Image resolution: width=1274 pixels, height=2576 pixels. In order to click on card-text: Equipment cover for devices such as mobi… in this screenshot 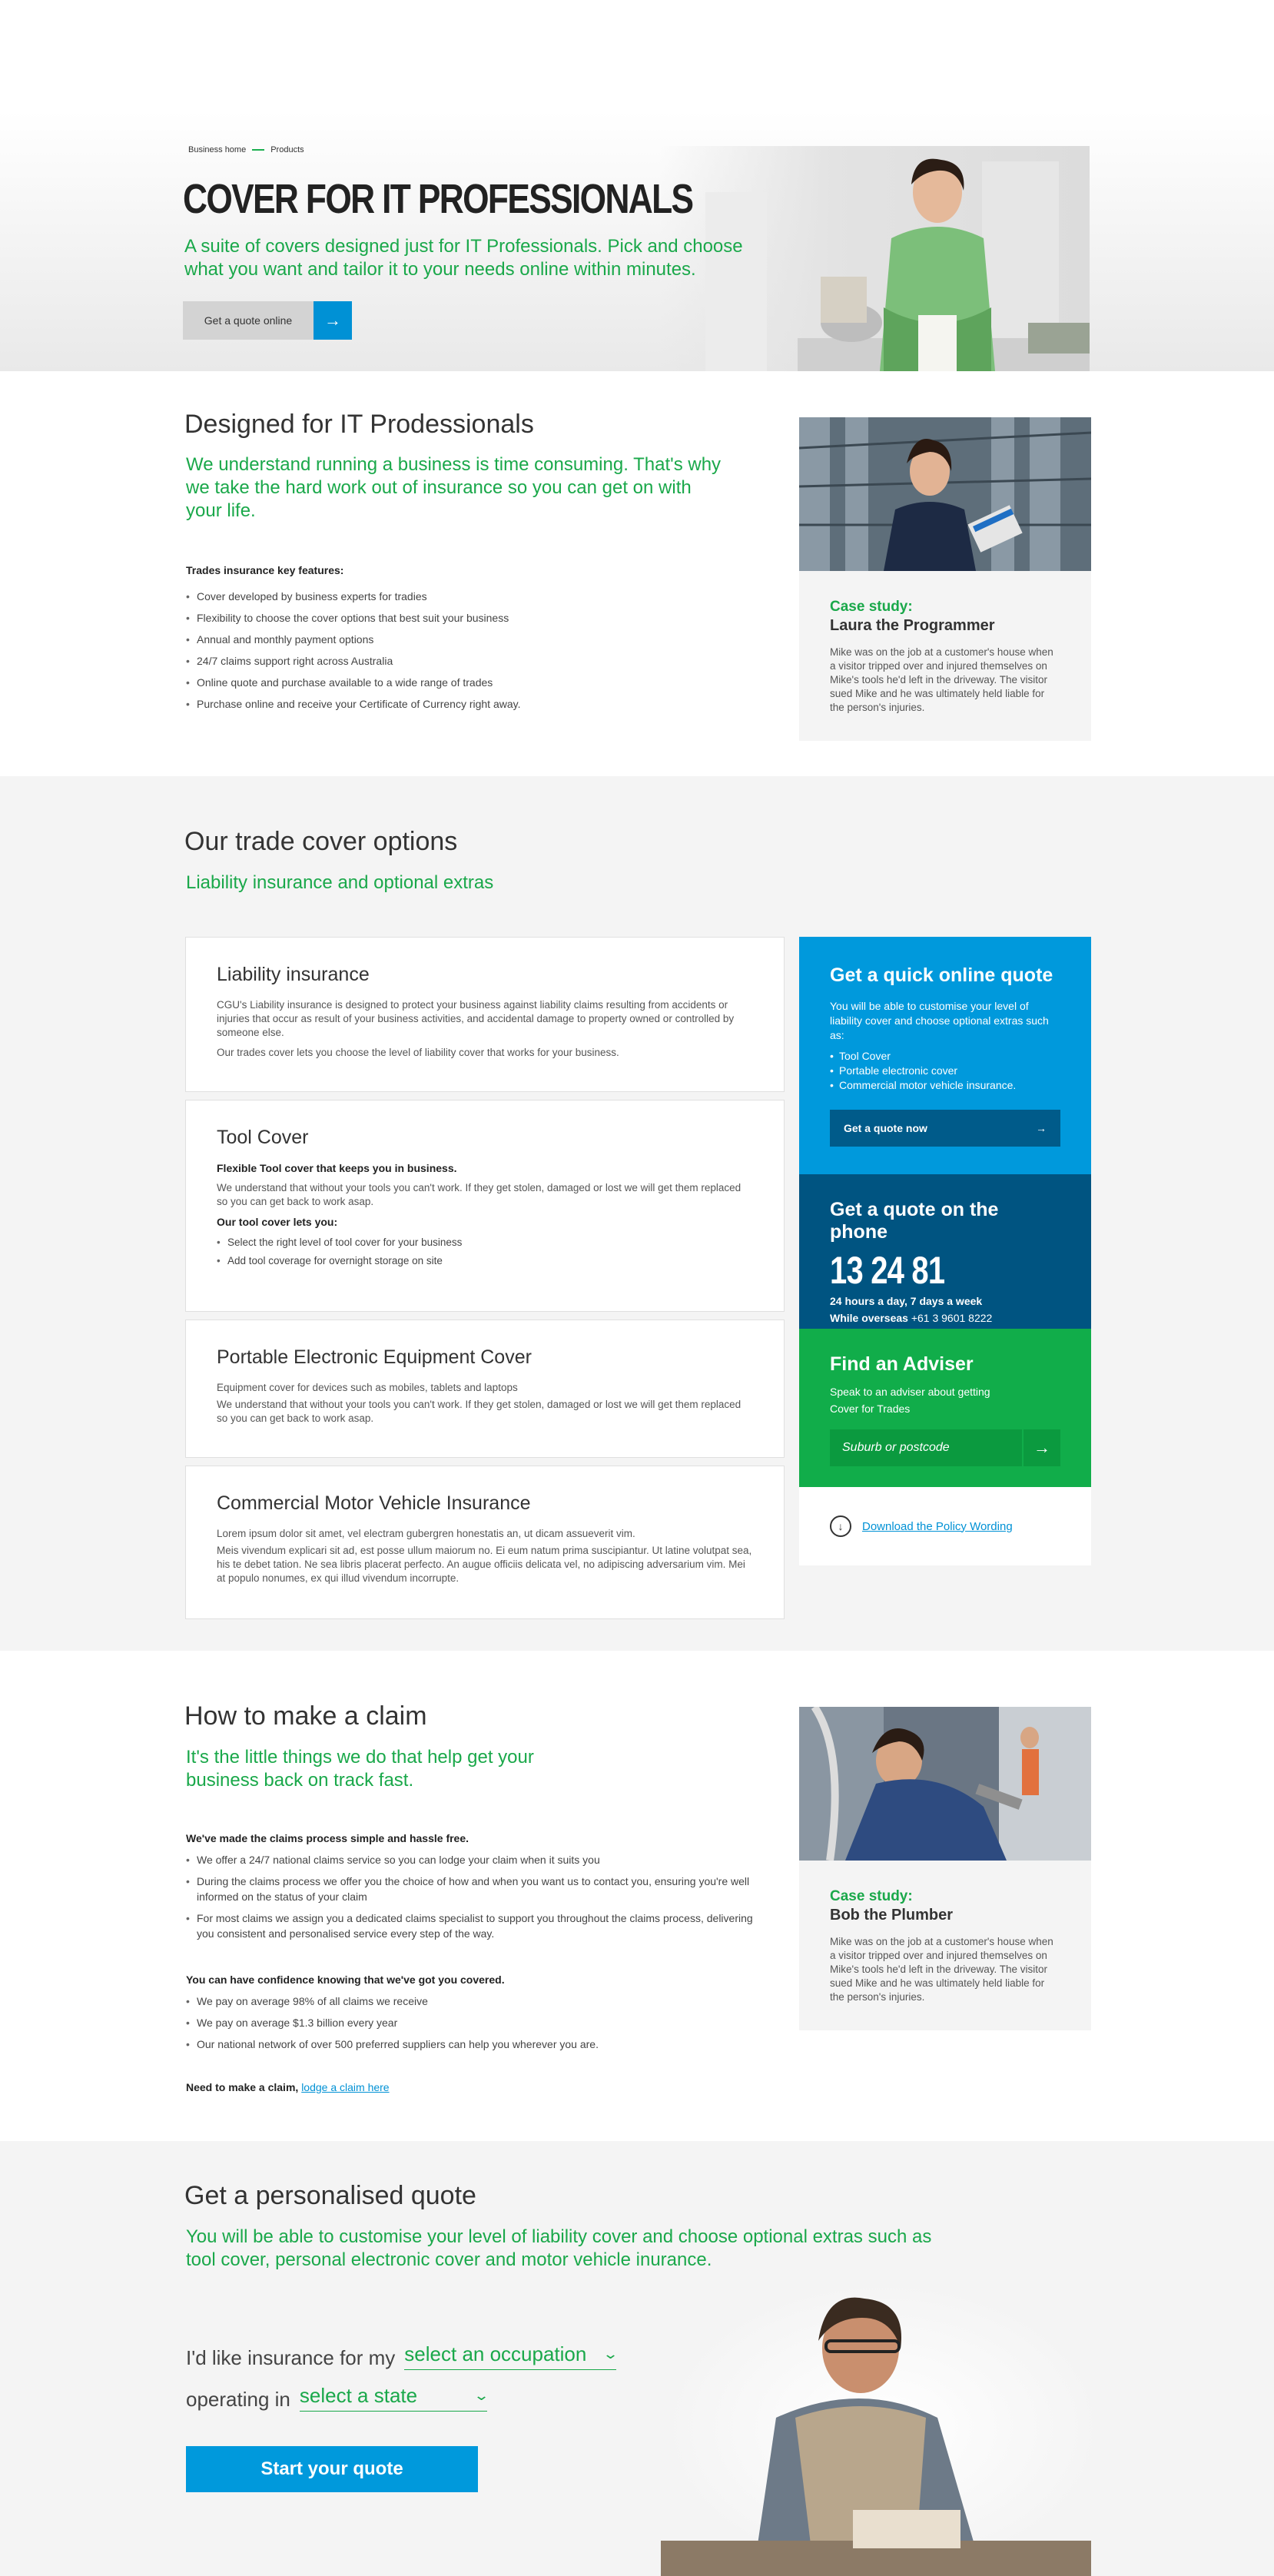, I will do `click(367, 1387)`.